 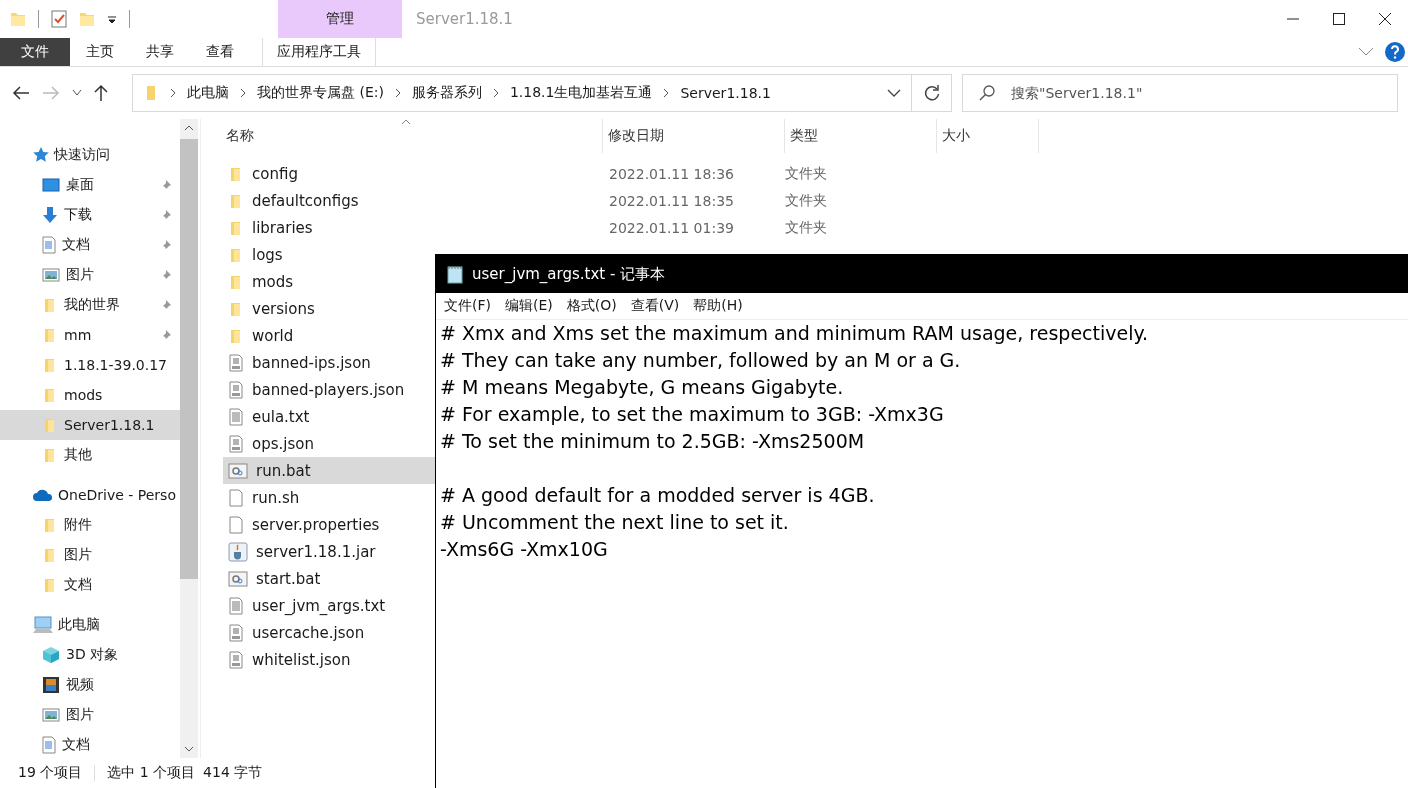 I want to click on file-row: defaultconfigs 2022.01.11 18:35 文件夹, so click(x=609, y=200).